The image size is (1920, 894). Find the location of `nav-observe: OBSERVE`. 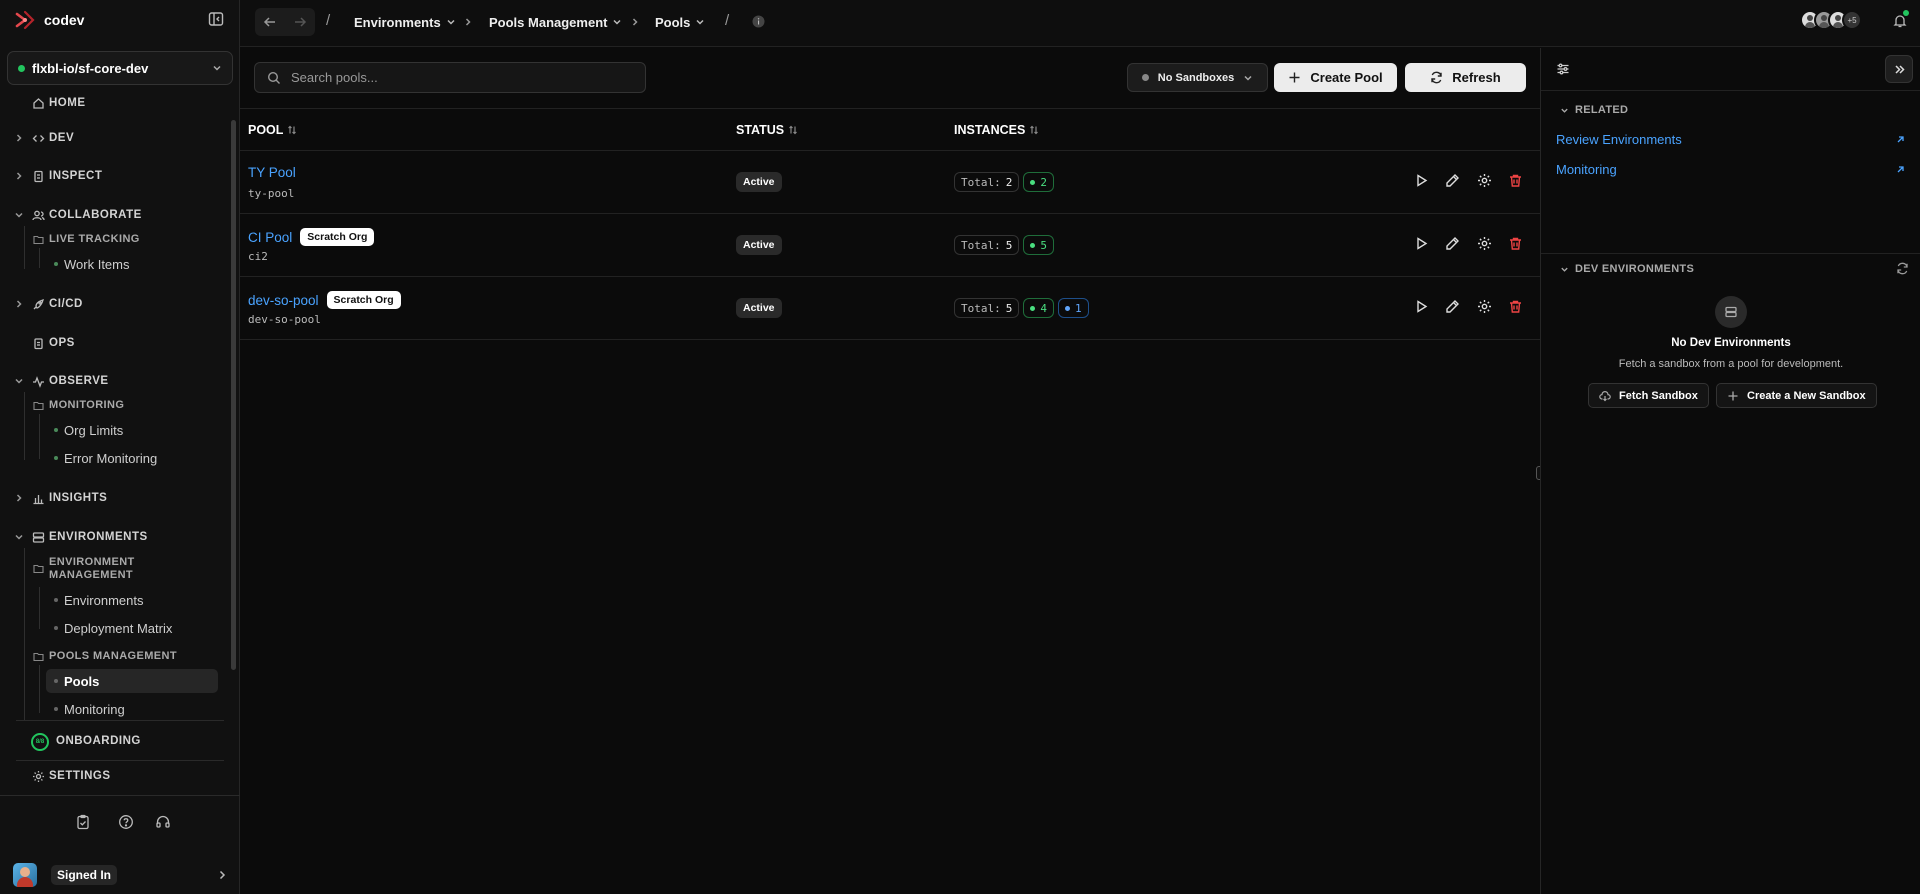

nav-observe: OBSERVE is located at coordinates (115, 381).